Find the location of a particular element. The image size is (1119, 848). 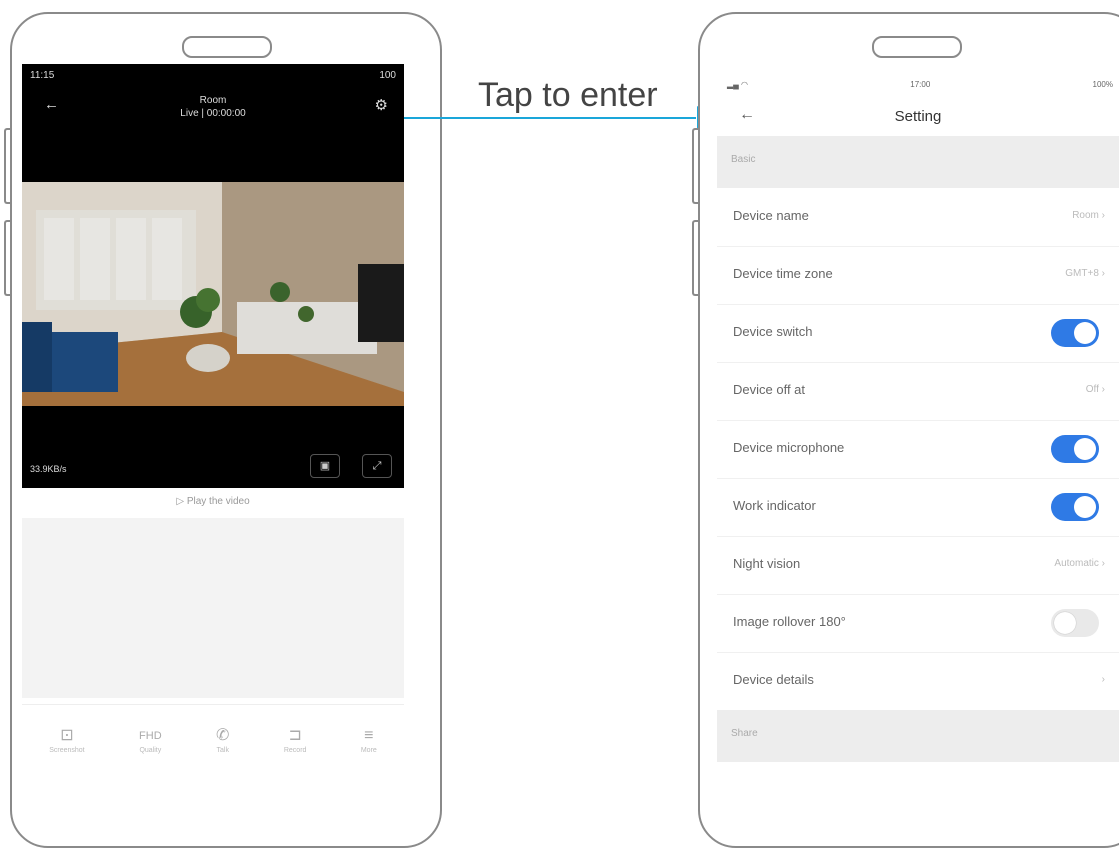

toolbar-label: Record is located at coordinates (295, 750).